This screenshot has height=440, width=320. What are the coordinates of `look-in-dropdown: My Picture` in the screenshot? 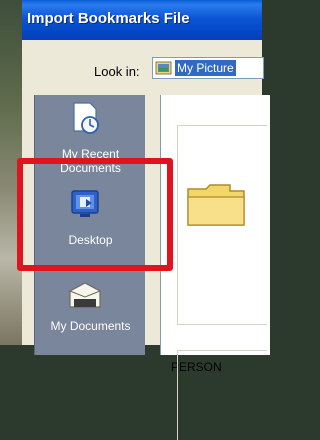 It's located at (208, 68).